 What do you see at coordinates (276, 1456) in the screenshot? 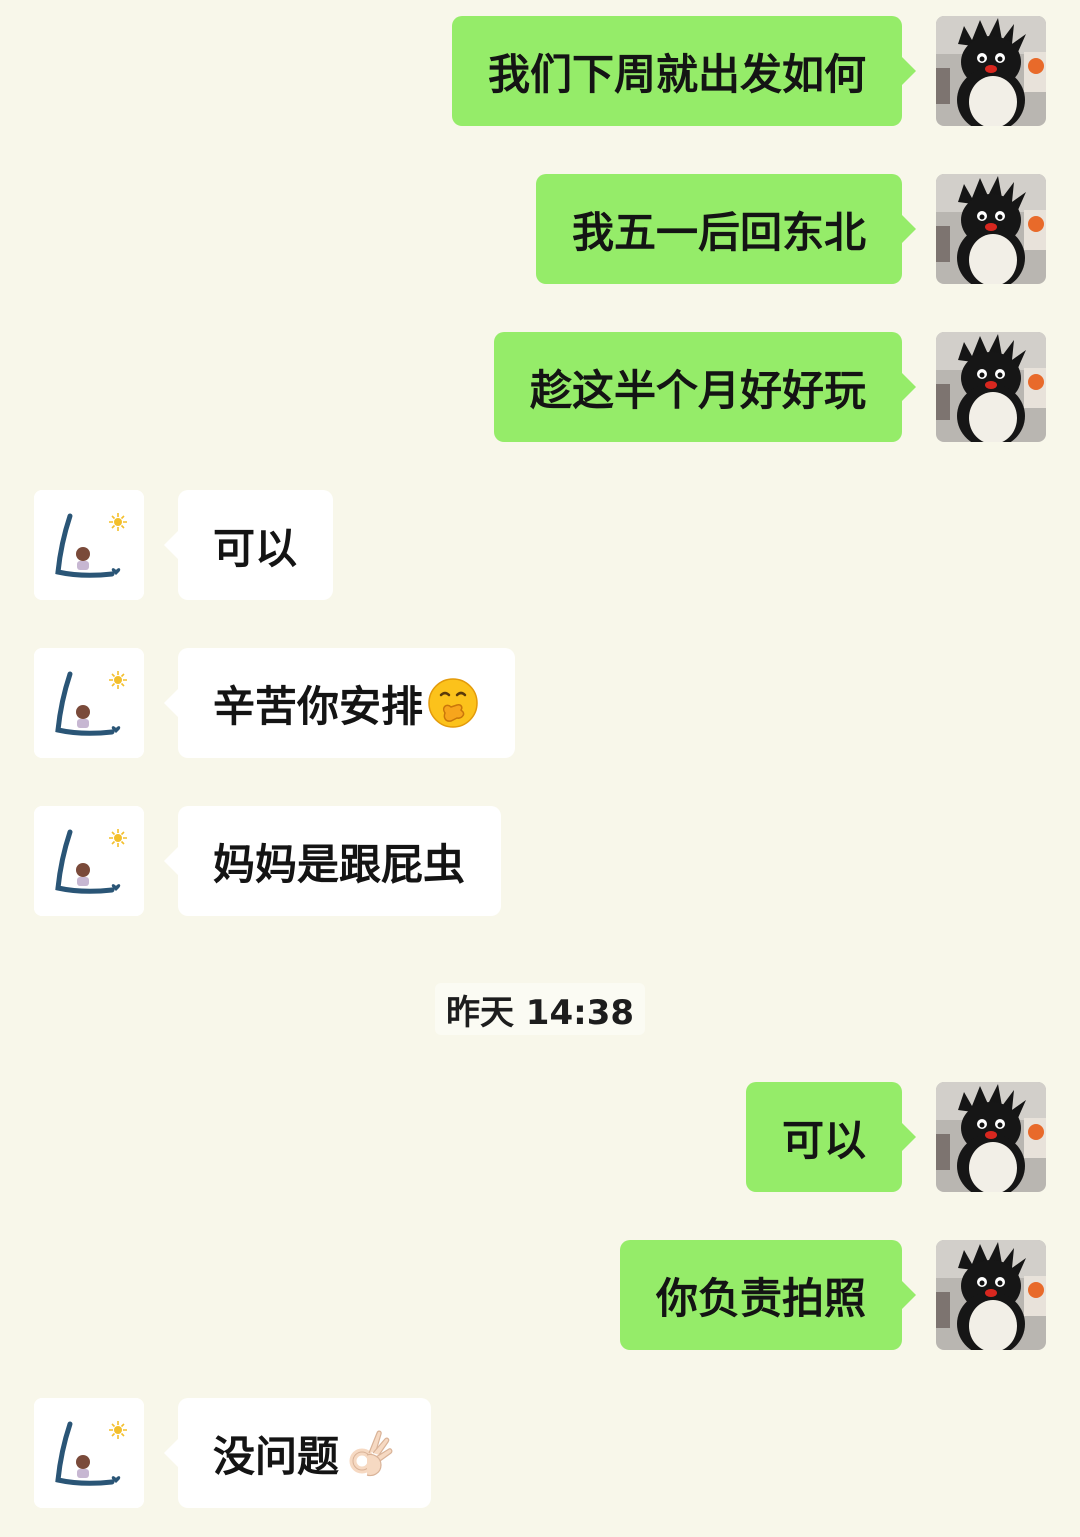
I see `message-text: 没问题` at bounding box center [276, 1456].